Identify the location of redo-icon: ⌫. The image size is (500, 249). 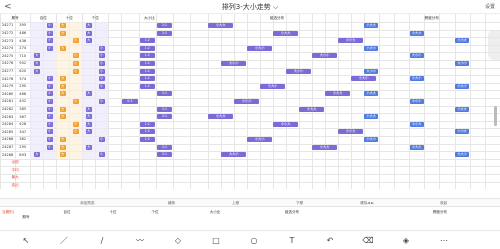
(368, 241).